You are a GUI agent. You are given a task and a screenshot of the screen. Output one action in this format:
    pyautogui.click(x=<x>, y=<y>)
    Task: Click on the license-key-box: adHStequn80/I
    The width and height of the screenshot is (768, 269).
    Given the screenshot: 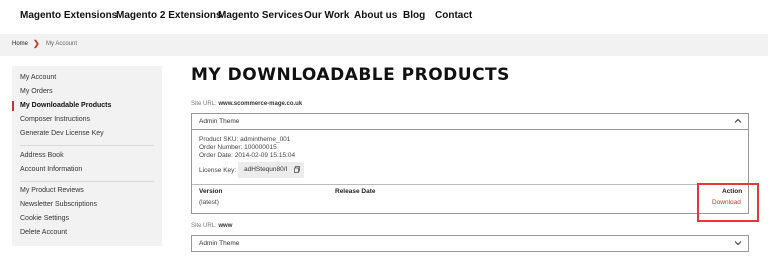 What is the action you would take?
    pyautogui.click(x=271, y=170)
    